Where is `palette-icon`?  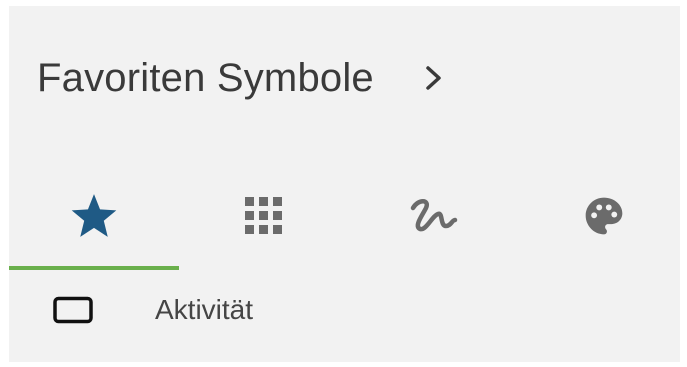
palette-icon is located at coordinates (604, 216).